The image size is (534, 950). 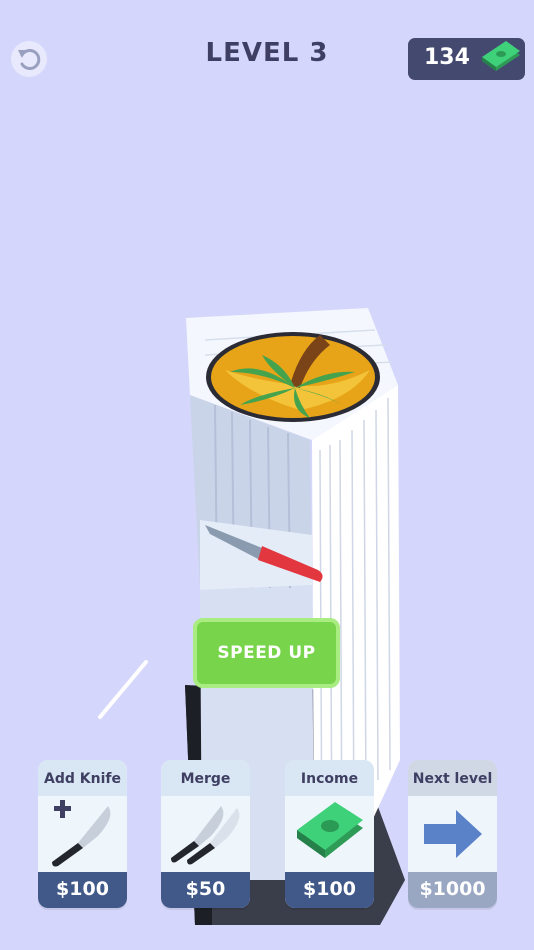 What do you see at coordinates (447, 57) in the screenshot?
I see `money-value: 134` at bounding box center [447, 57].